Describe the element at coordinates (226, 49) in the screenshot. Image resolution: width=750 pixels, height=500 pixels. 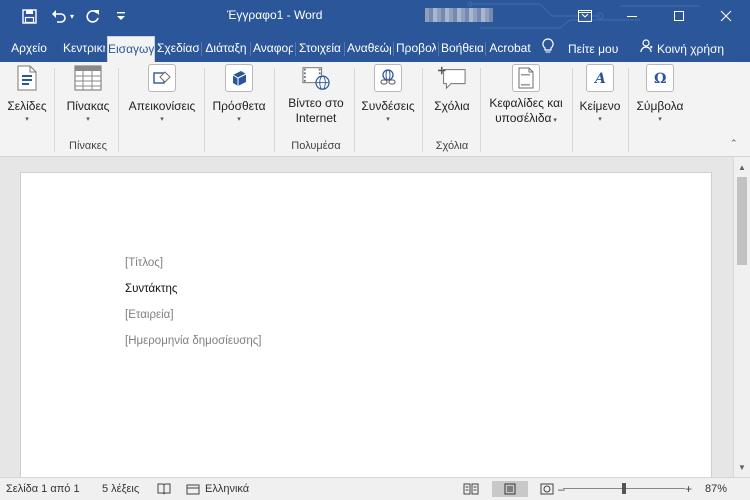
I see `tab-layout: Διάταξη` at that location.